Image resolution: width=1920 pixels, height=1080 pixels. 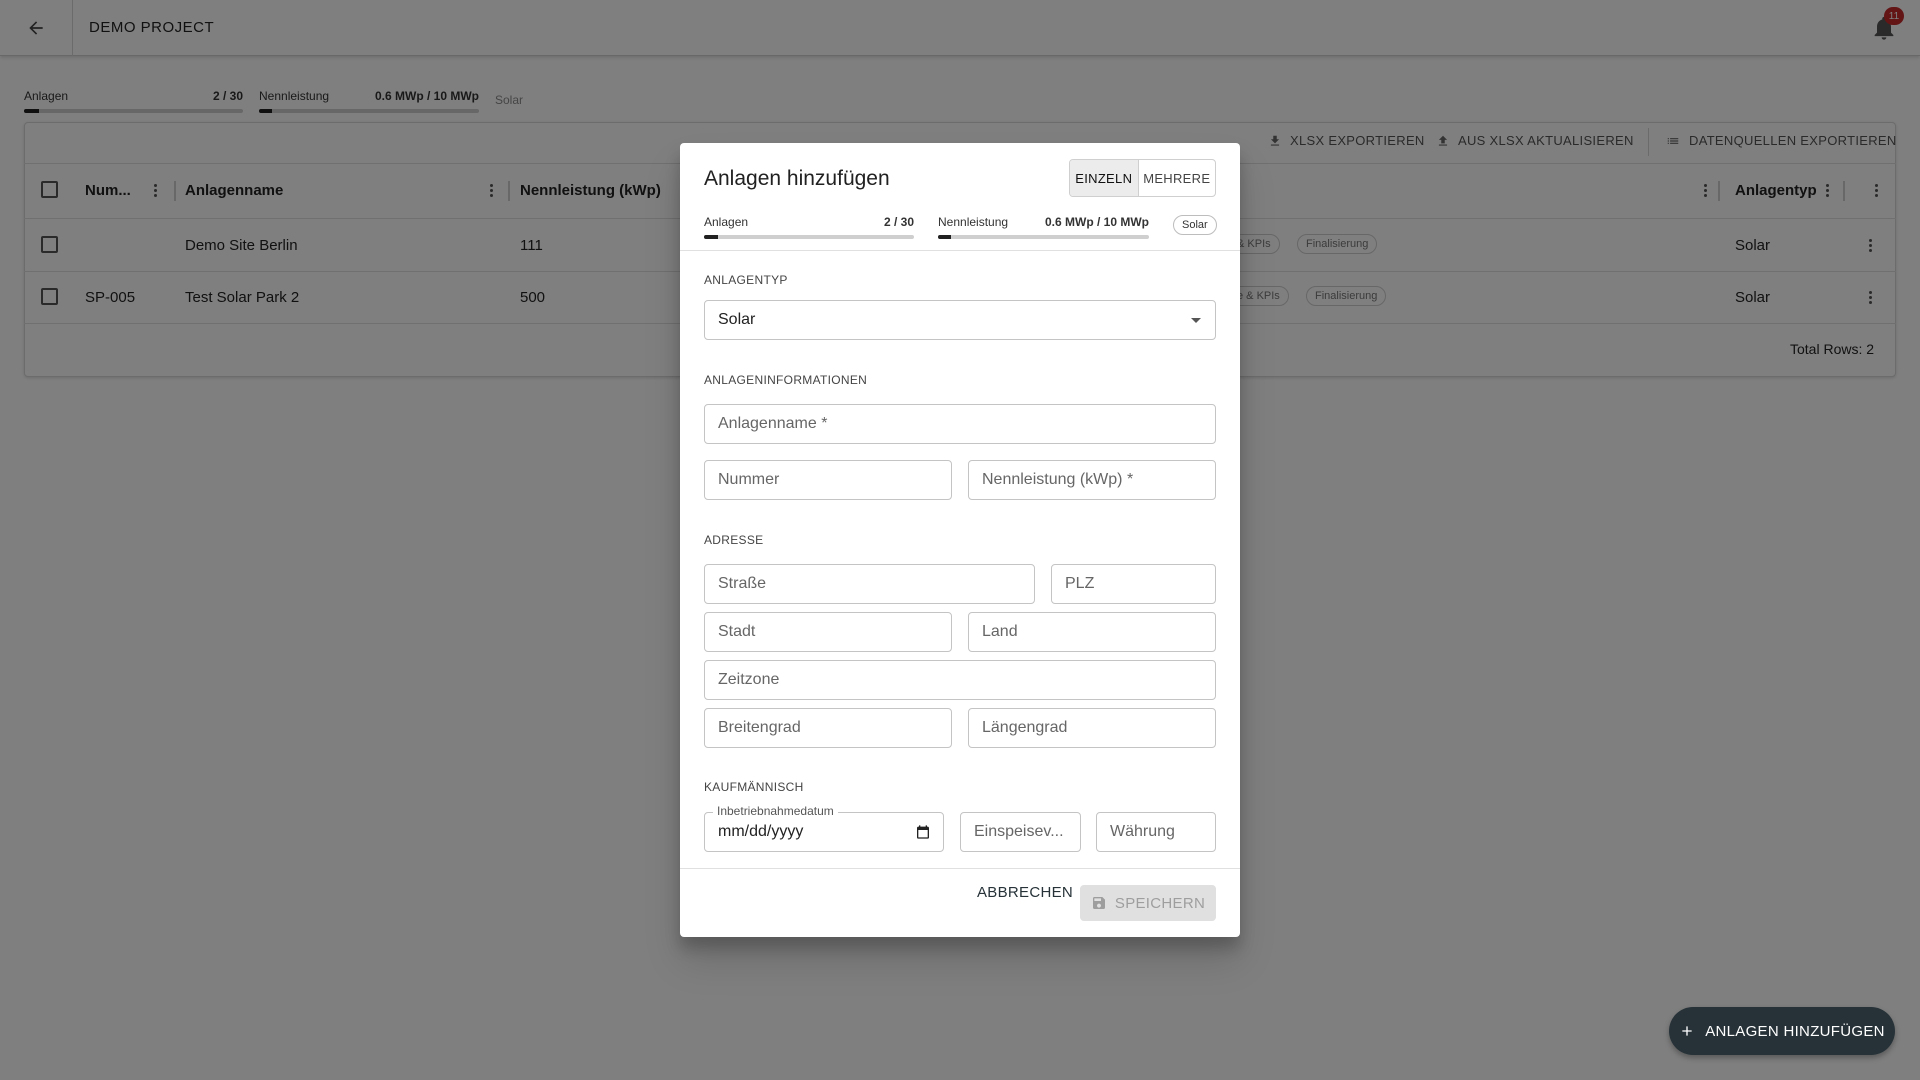 I want to click on caret-down-icon, so click(x=1196, y=320).